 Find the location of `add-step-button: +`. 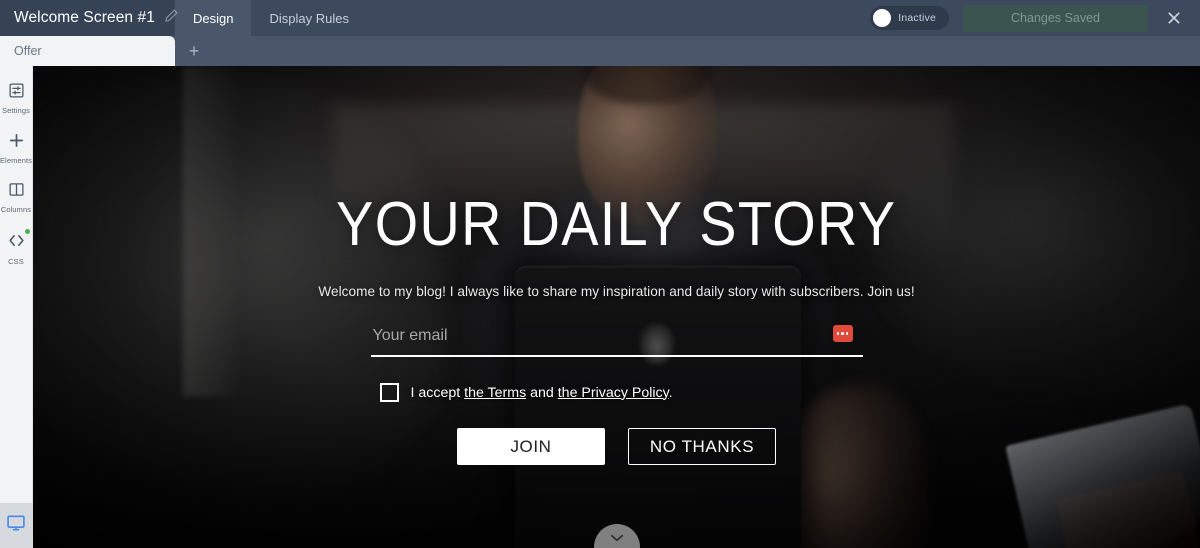

add-step-button: + is located at coordinates (194, 51).